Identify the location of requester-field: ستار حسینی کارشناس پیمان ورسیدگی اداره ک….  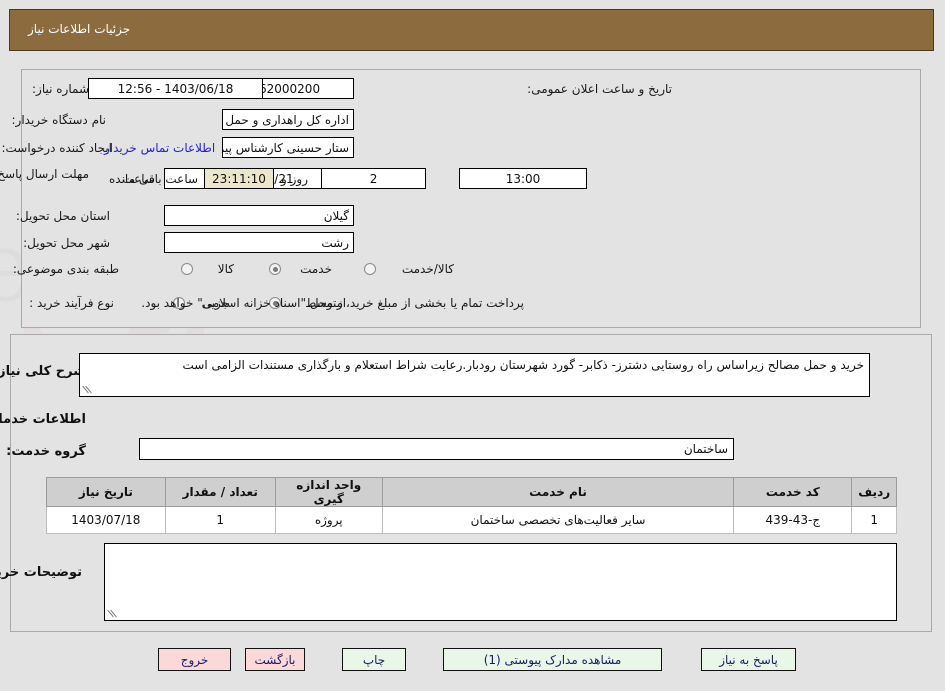
(289, 147).